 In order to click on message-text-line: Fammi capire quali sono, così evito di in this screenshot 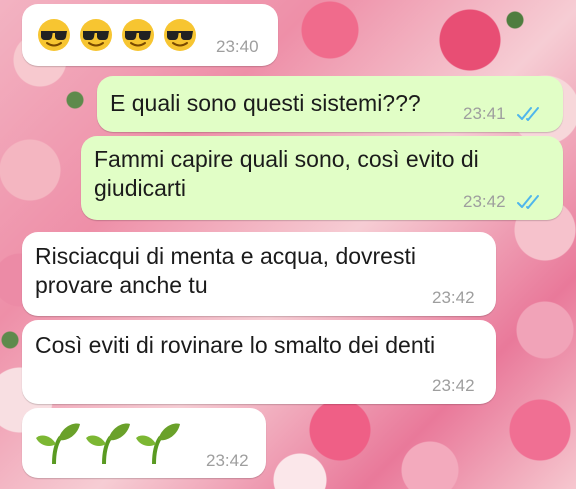, I will do `click(286, 159)`.